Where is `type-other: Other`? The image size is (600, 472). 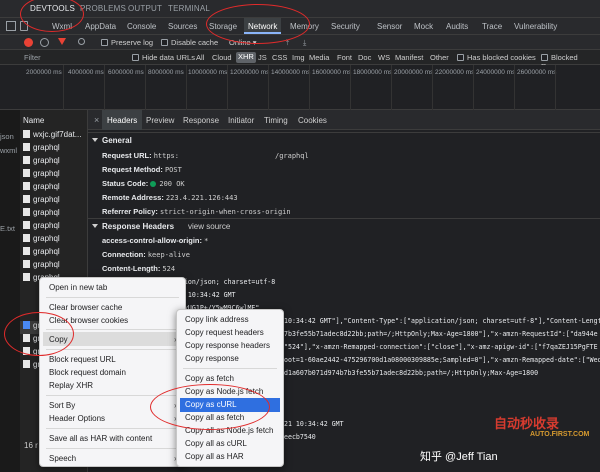 type-other: Other is located at coordinates (439, 57).